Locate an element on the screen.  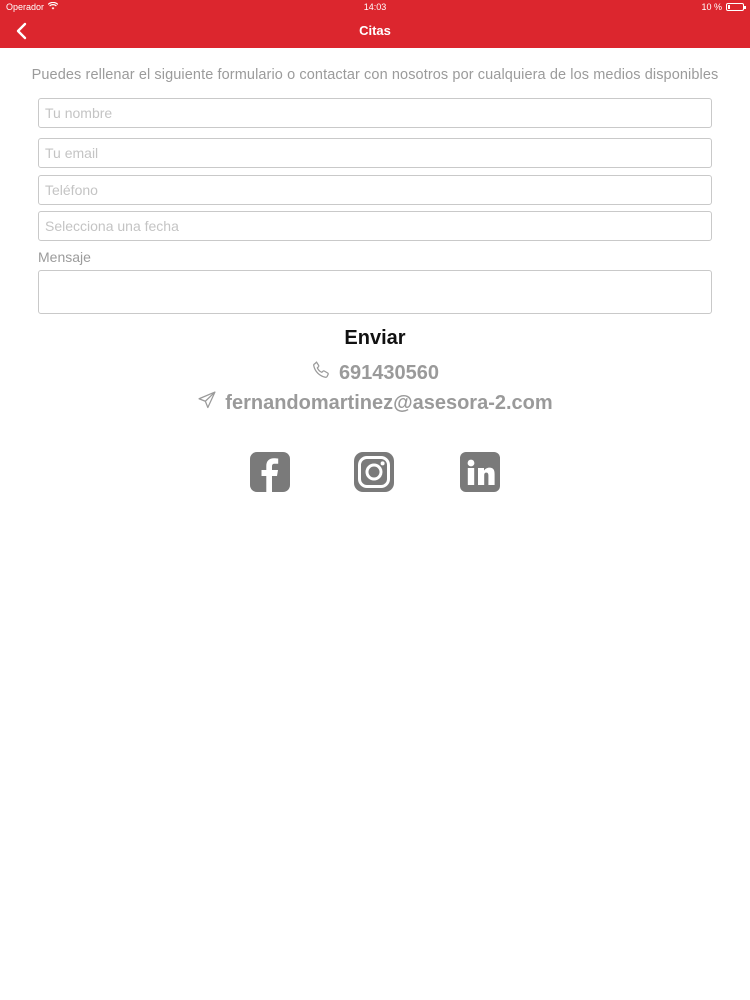
name-input is located at coordinates (375, 113).